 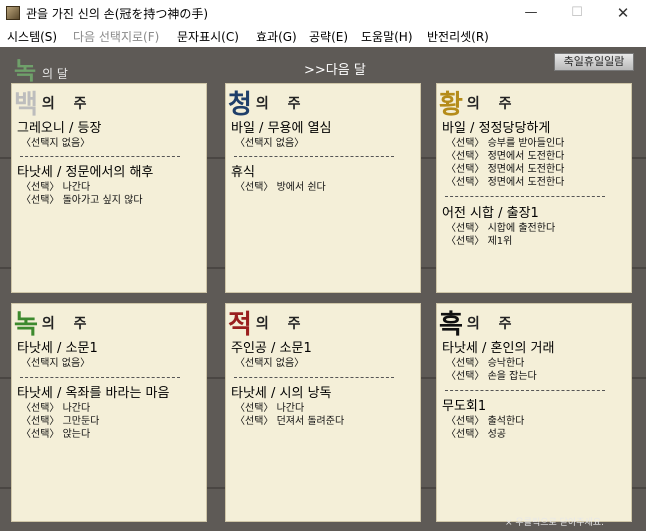 I want to click on menu-help: 도움말(H), so click(x=387, y=36).